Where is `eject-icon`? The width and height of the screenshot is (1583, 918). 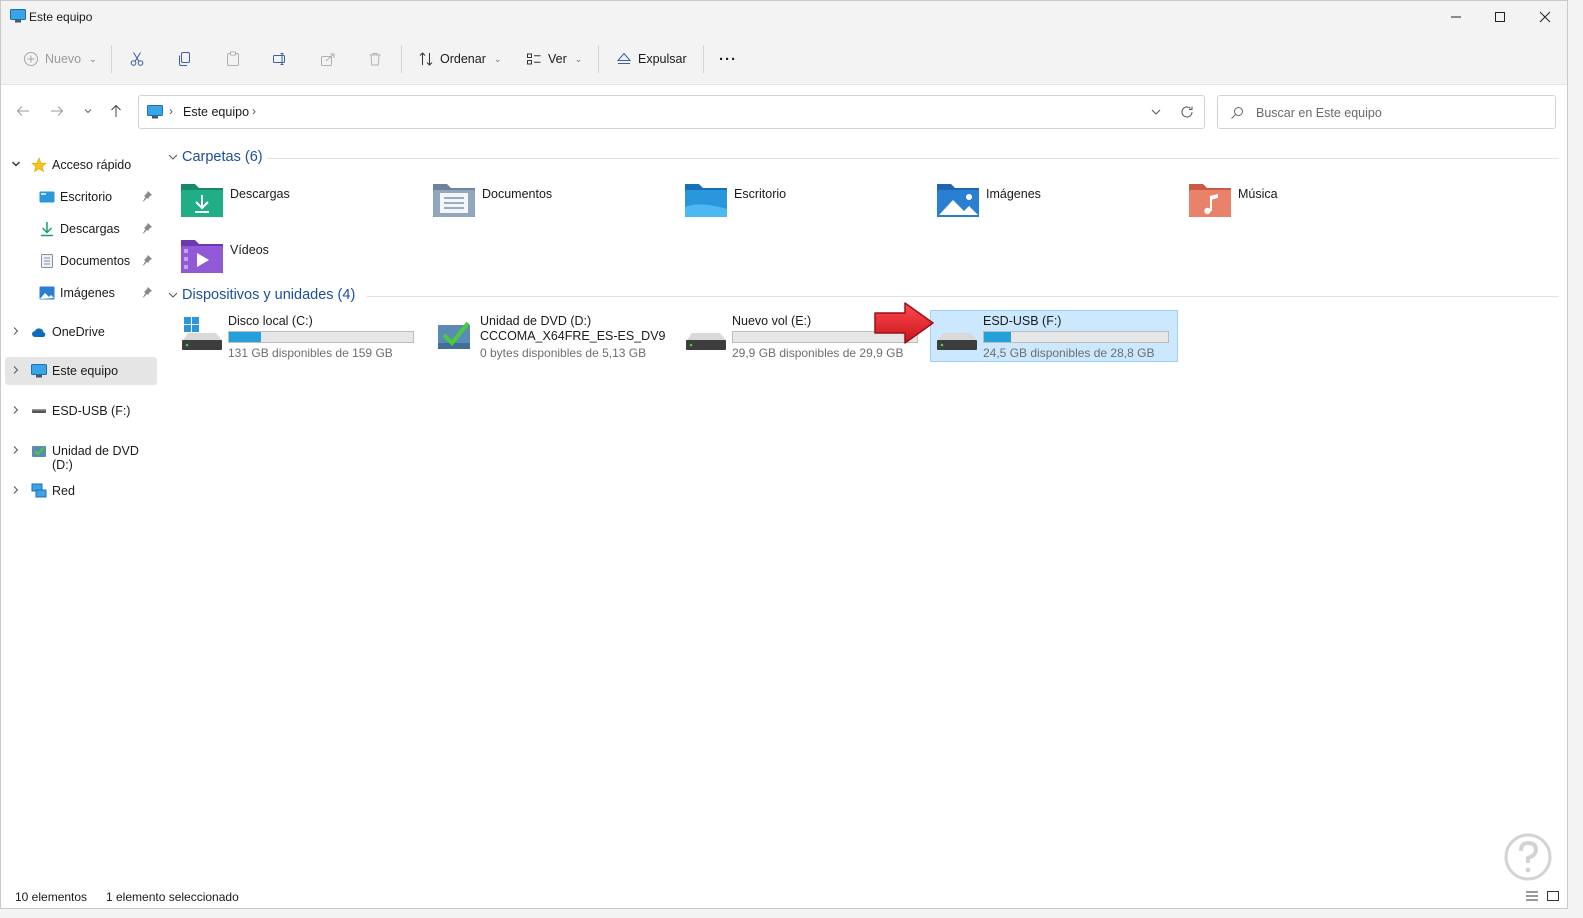 eject-icon is located at coordinates (624, 58).